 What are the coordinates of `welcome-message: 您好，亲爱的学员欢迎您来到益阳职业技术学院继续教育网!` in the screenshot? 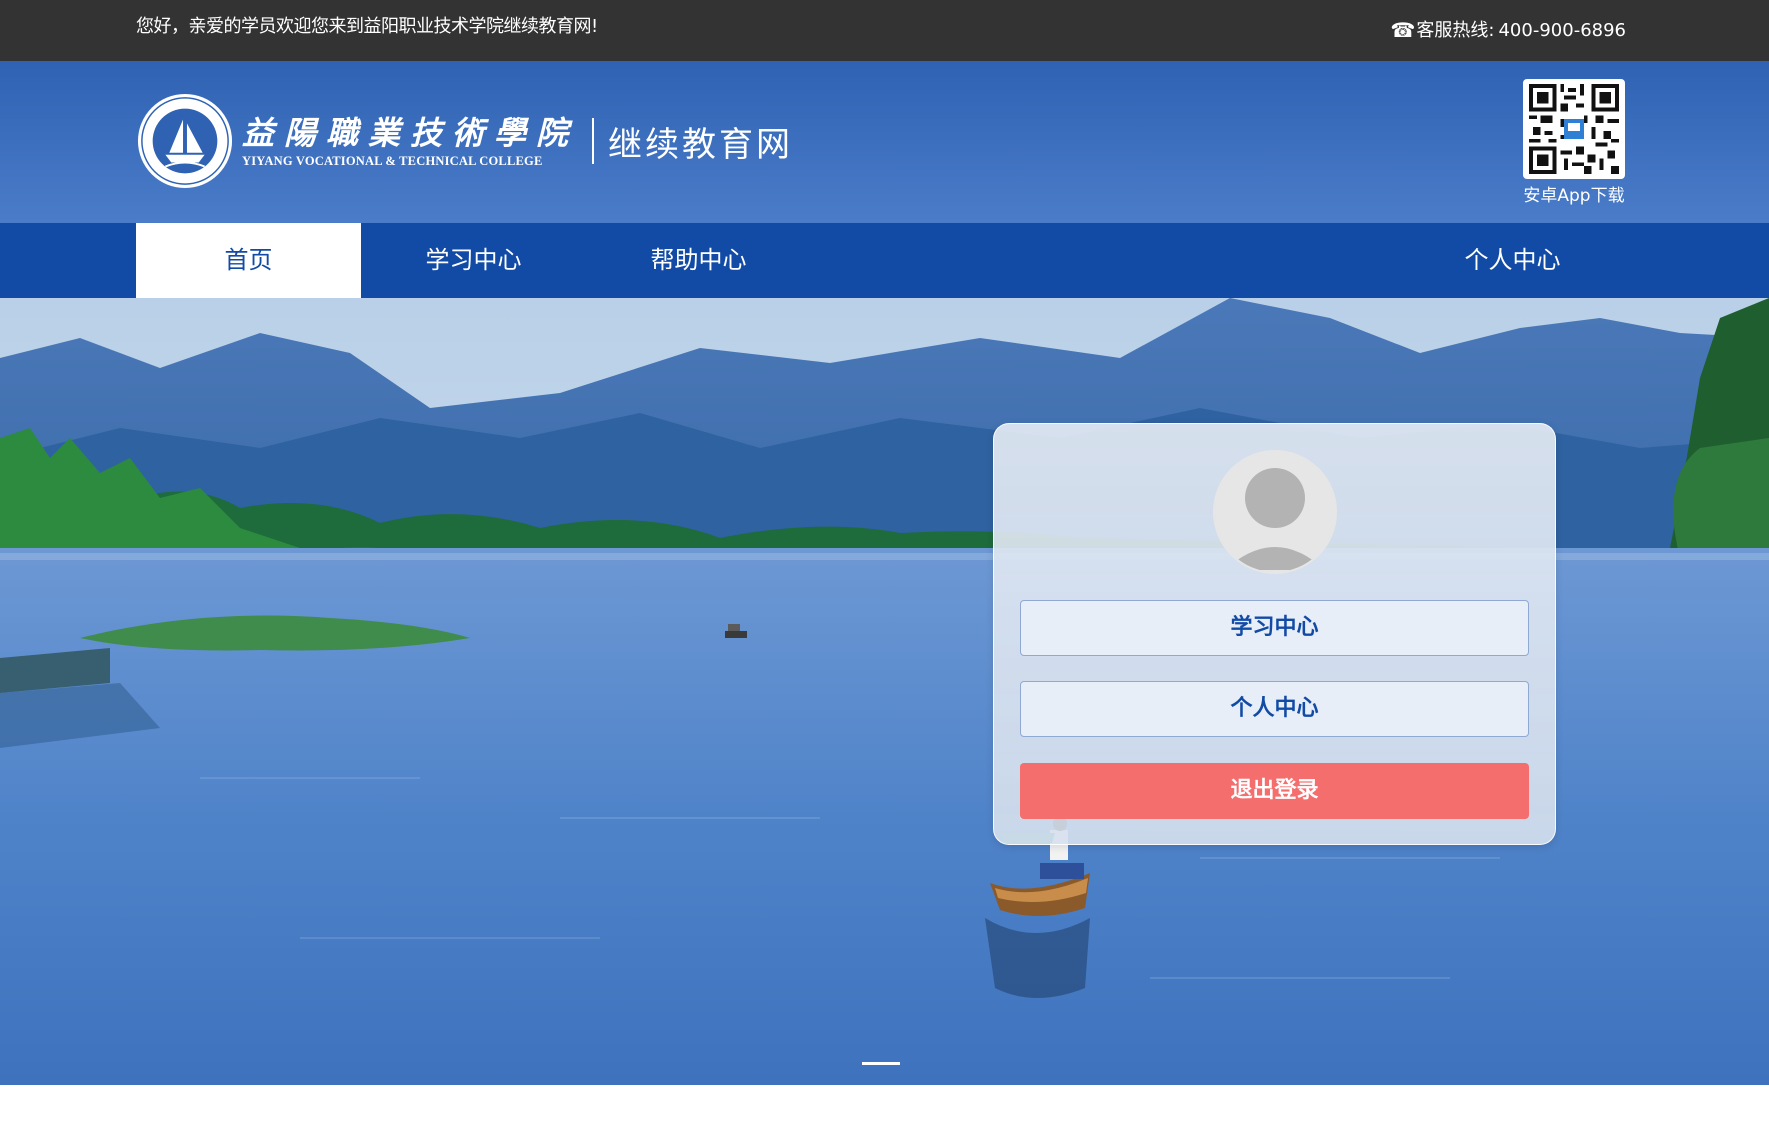 It's located at (367, 26).